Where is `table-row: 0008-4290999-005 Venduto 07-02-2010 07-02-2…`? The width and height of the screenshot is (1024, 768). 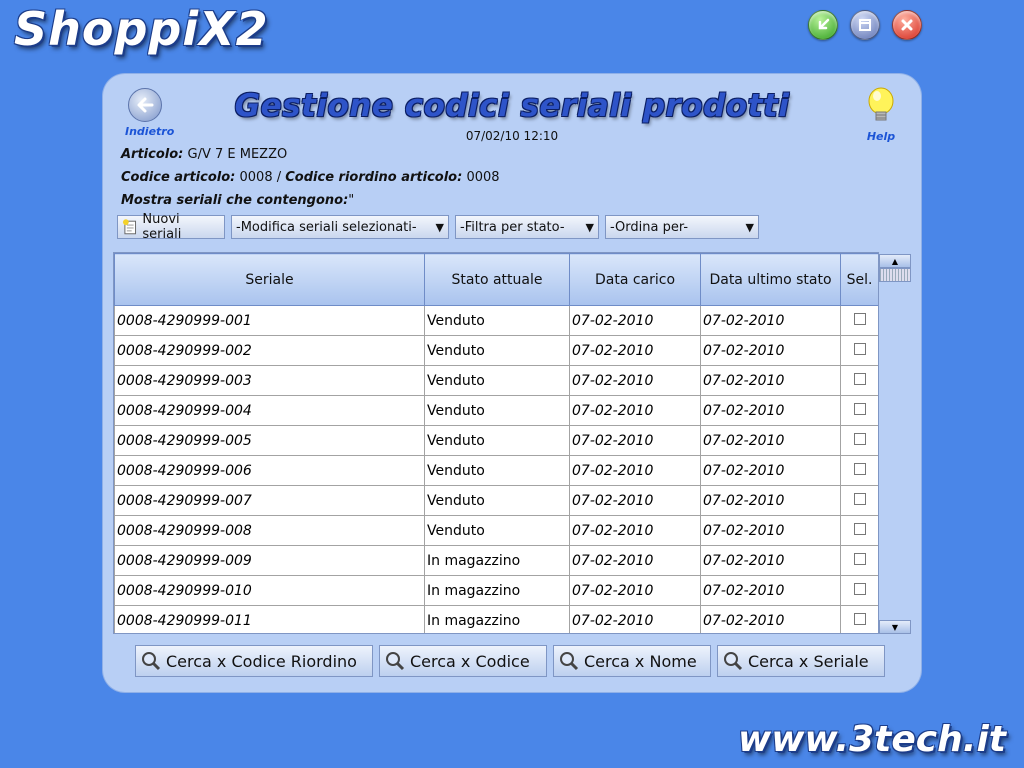
table-row: 0008-4290999-005 Venduto 07-02-2010 07-02-2… is located at coordinates (496, 440).